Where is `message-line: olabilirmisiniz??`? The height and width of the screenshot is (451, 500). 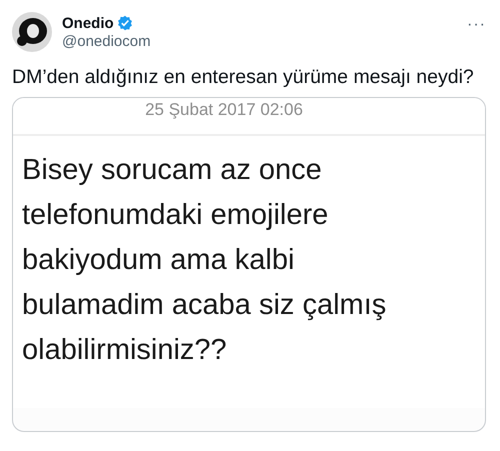 message-line: olabilirmisiniz?? is located at coordinates (125, 350).